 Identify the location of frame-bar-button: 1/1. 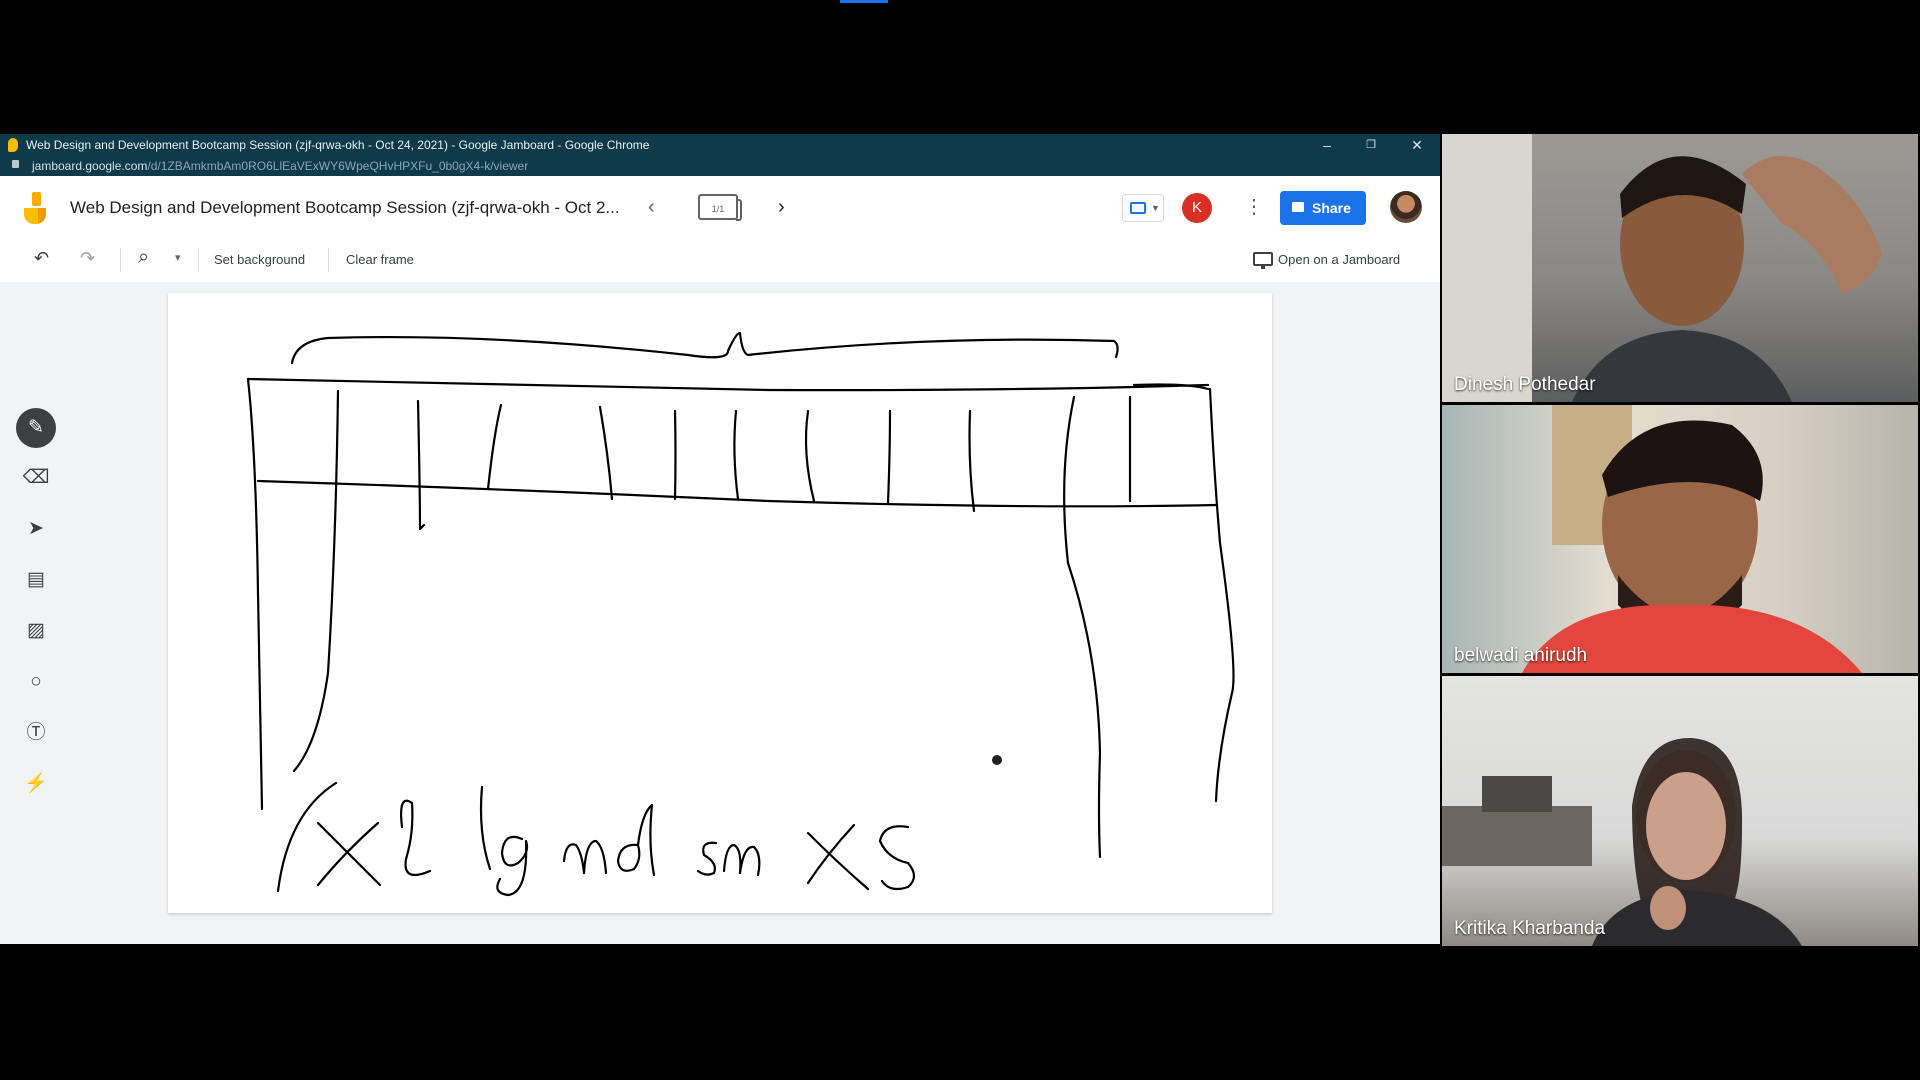
(720, 207).